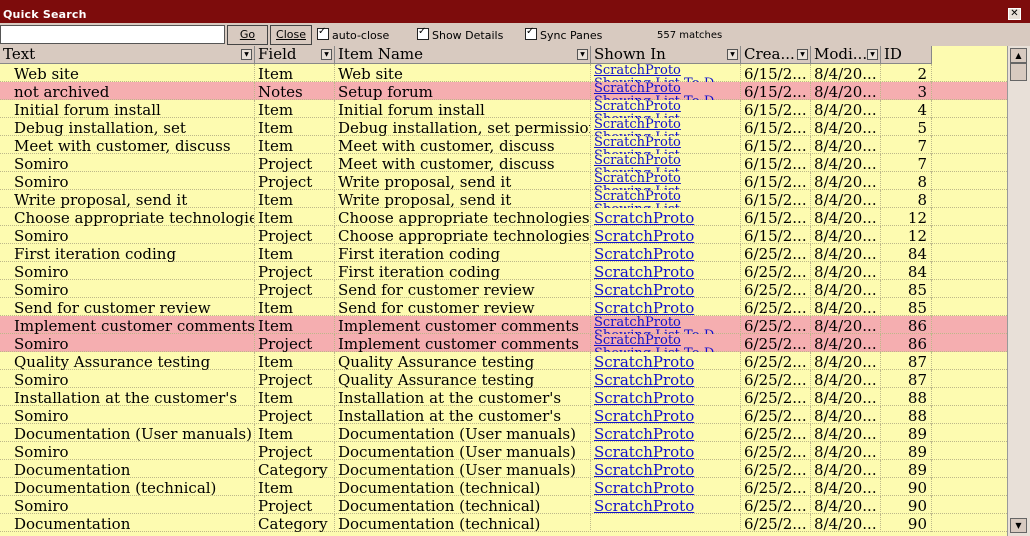 The height and width of the screenshot is (536, 1030). I want to click on search-input, so click(112, 34).